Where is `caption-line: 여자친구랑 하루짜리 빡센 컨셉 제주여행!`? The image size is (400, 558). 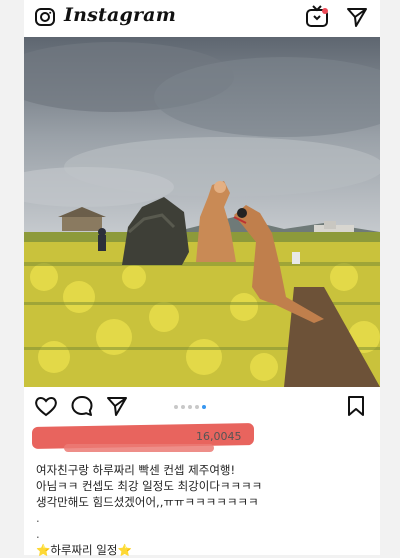 caption-line: 여자친구랑 하루짜리 빡센 컨셉 제주여행! is located at coordinates (136, 470).